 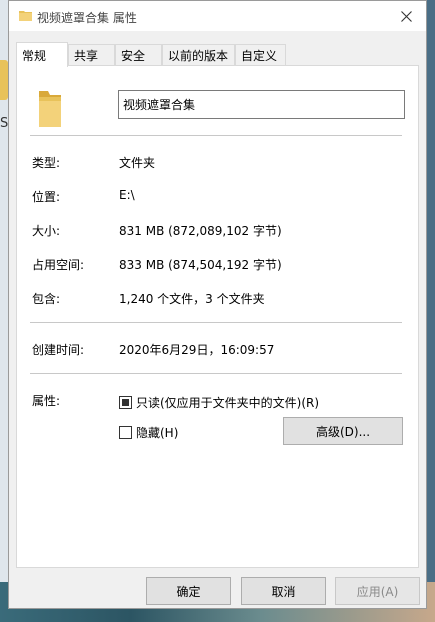 I want to click on tab-security: 安全, so click(x=138, y=54).